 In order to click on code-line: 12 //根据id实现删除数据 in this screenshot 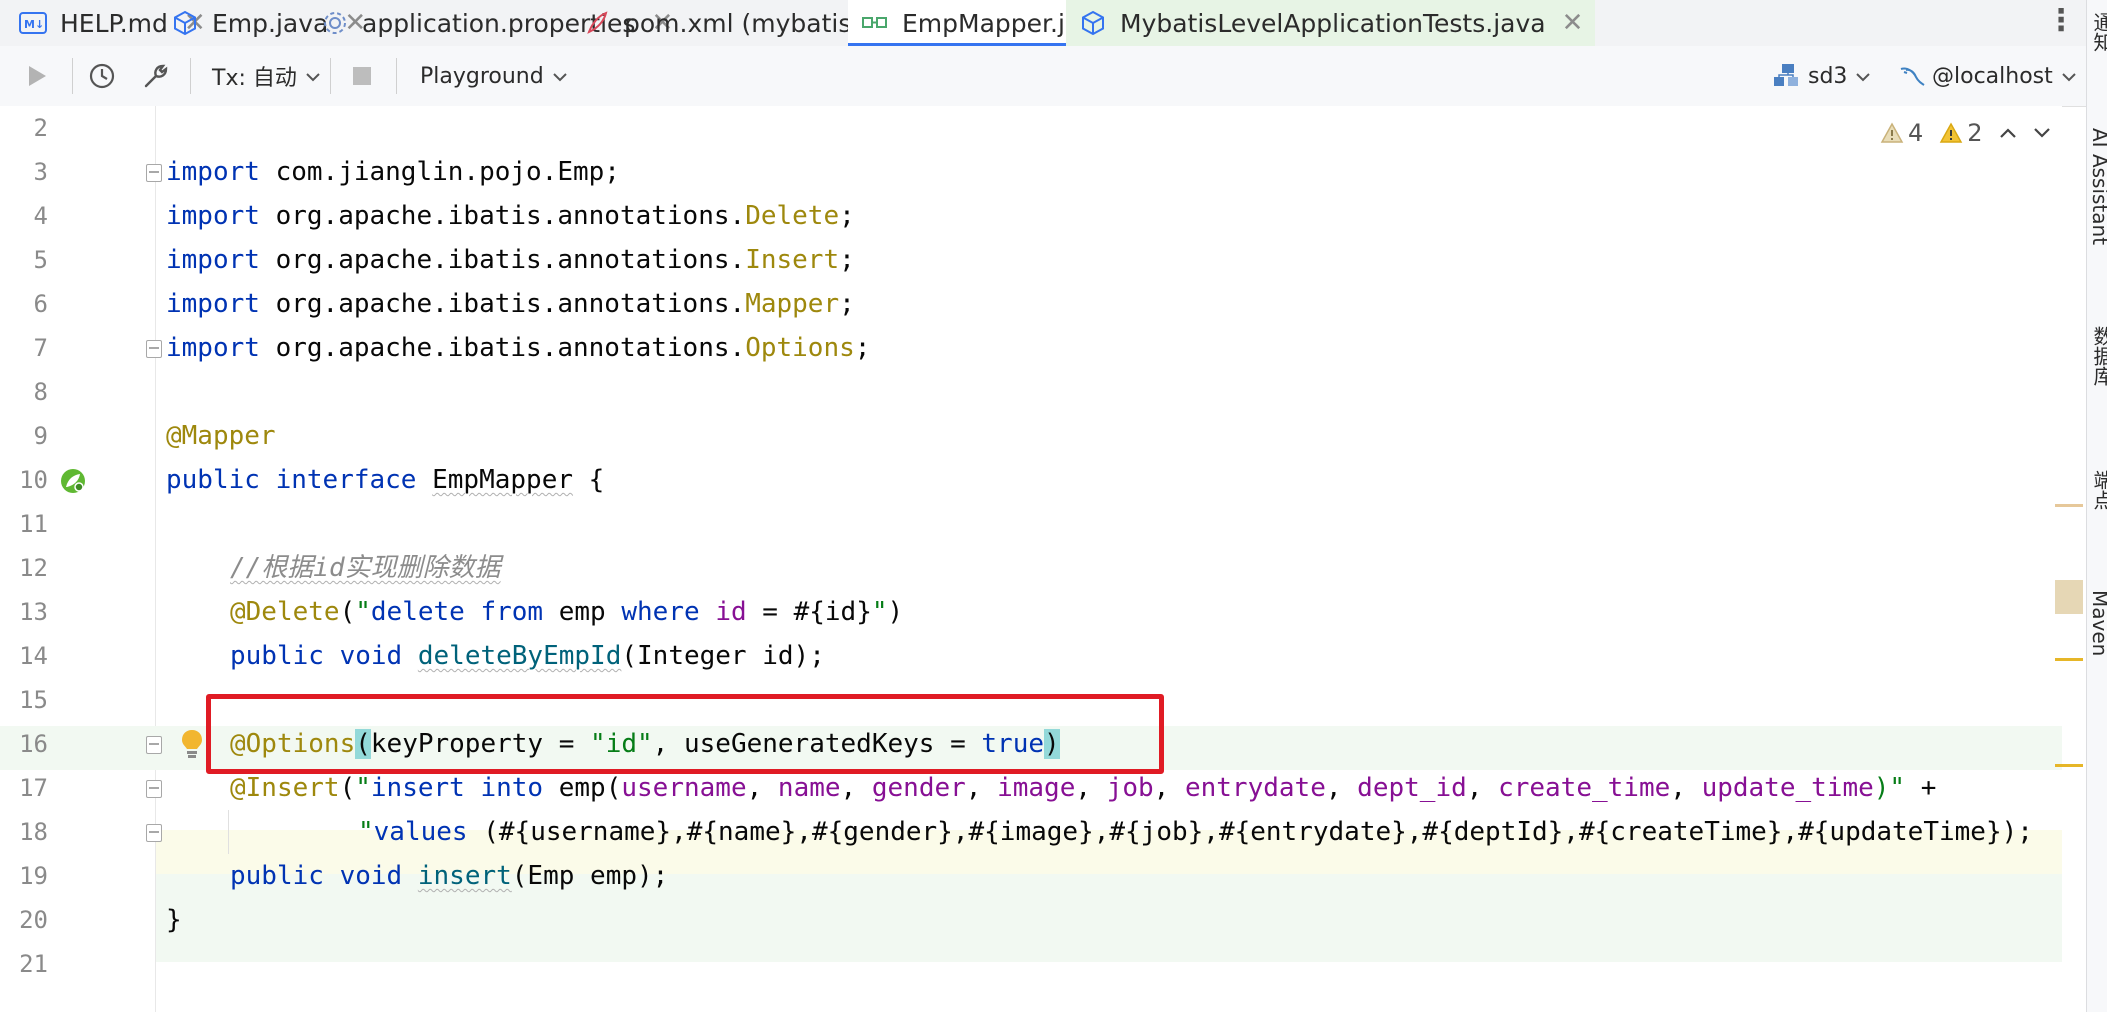, I will do `click(1031, 568)`.